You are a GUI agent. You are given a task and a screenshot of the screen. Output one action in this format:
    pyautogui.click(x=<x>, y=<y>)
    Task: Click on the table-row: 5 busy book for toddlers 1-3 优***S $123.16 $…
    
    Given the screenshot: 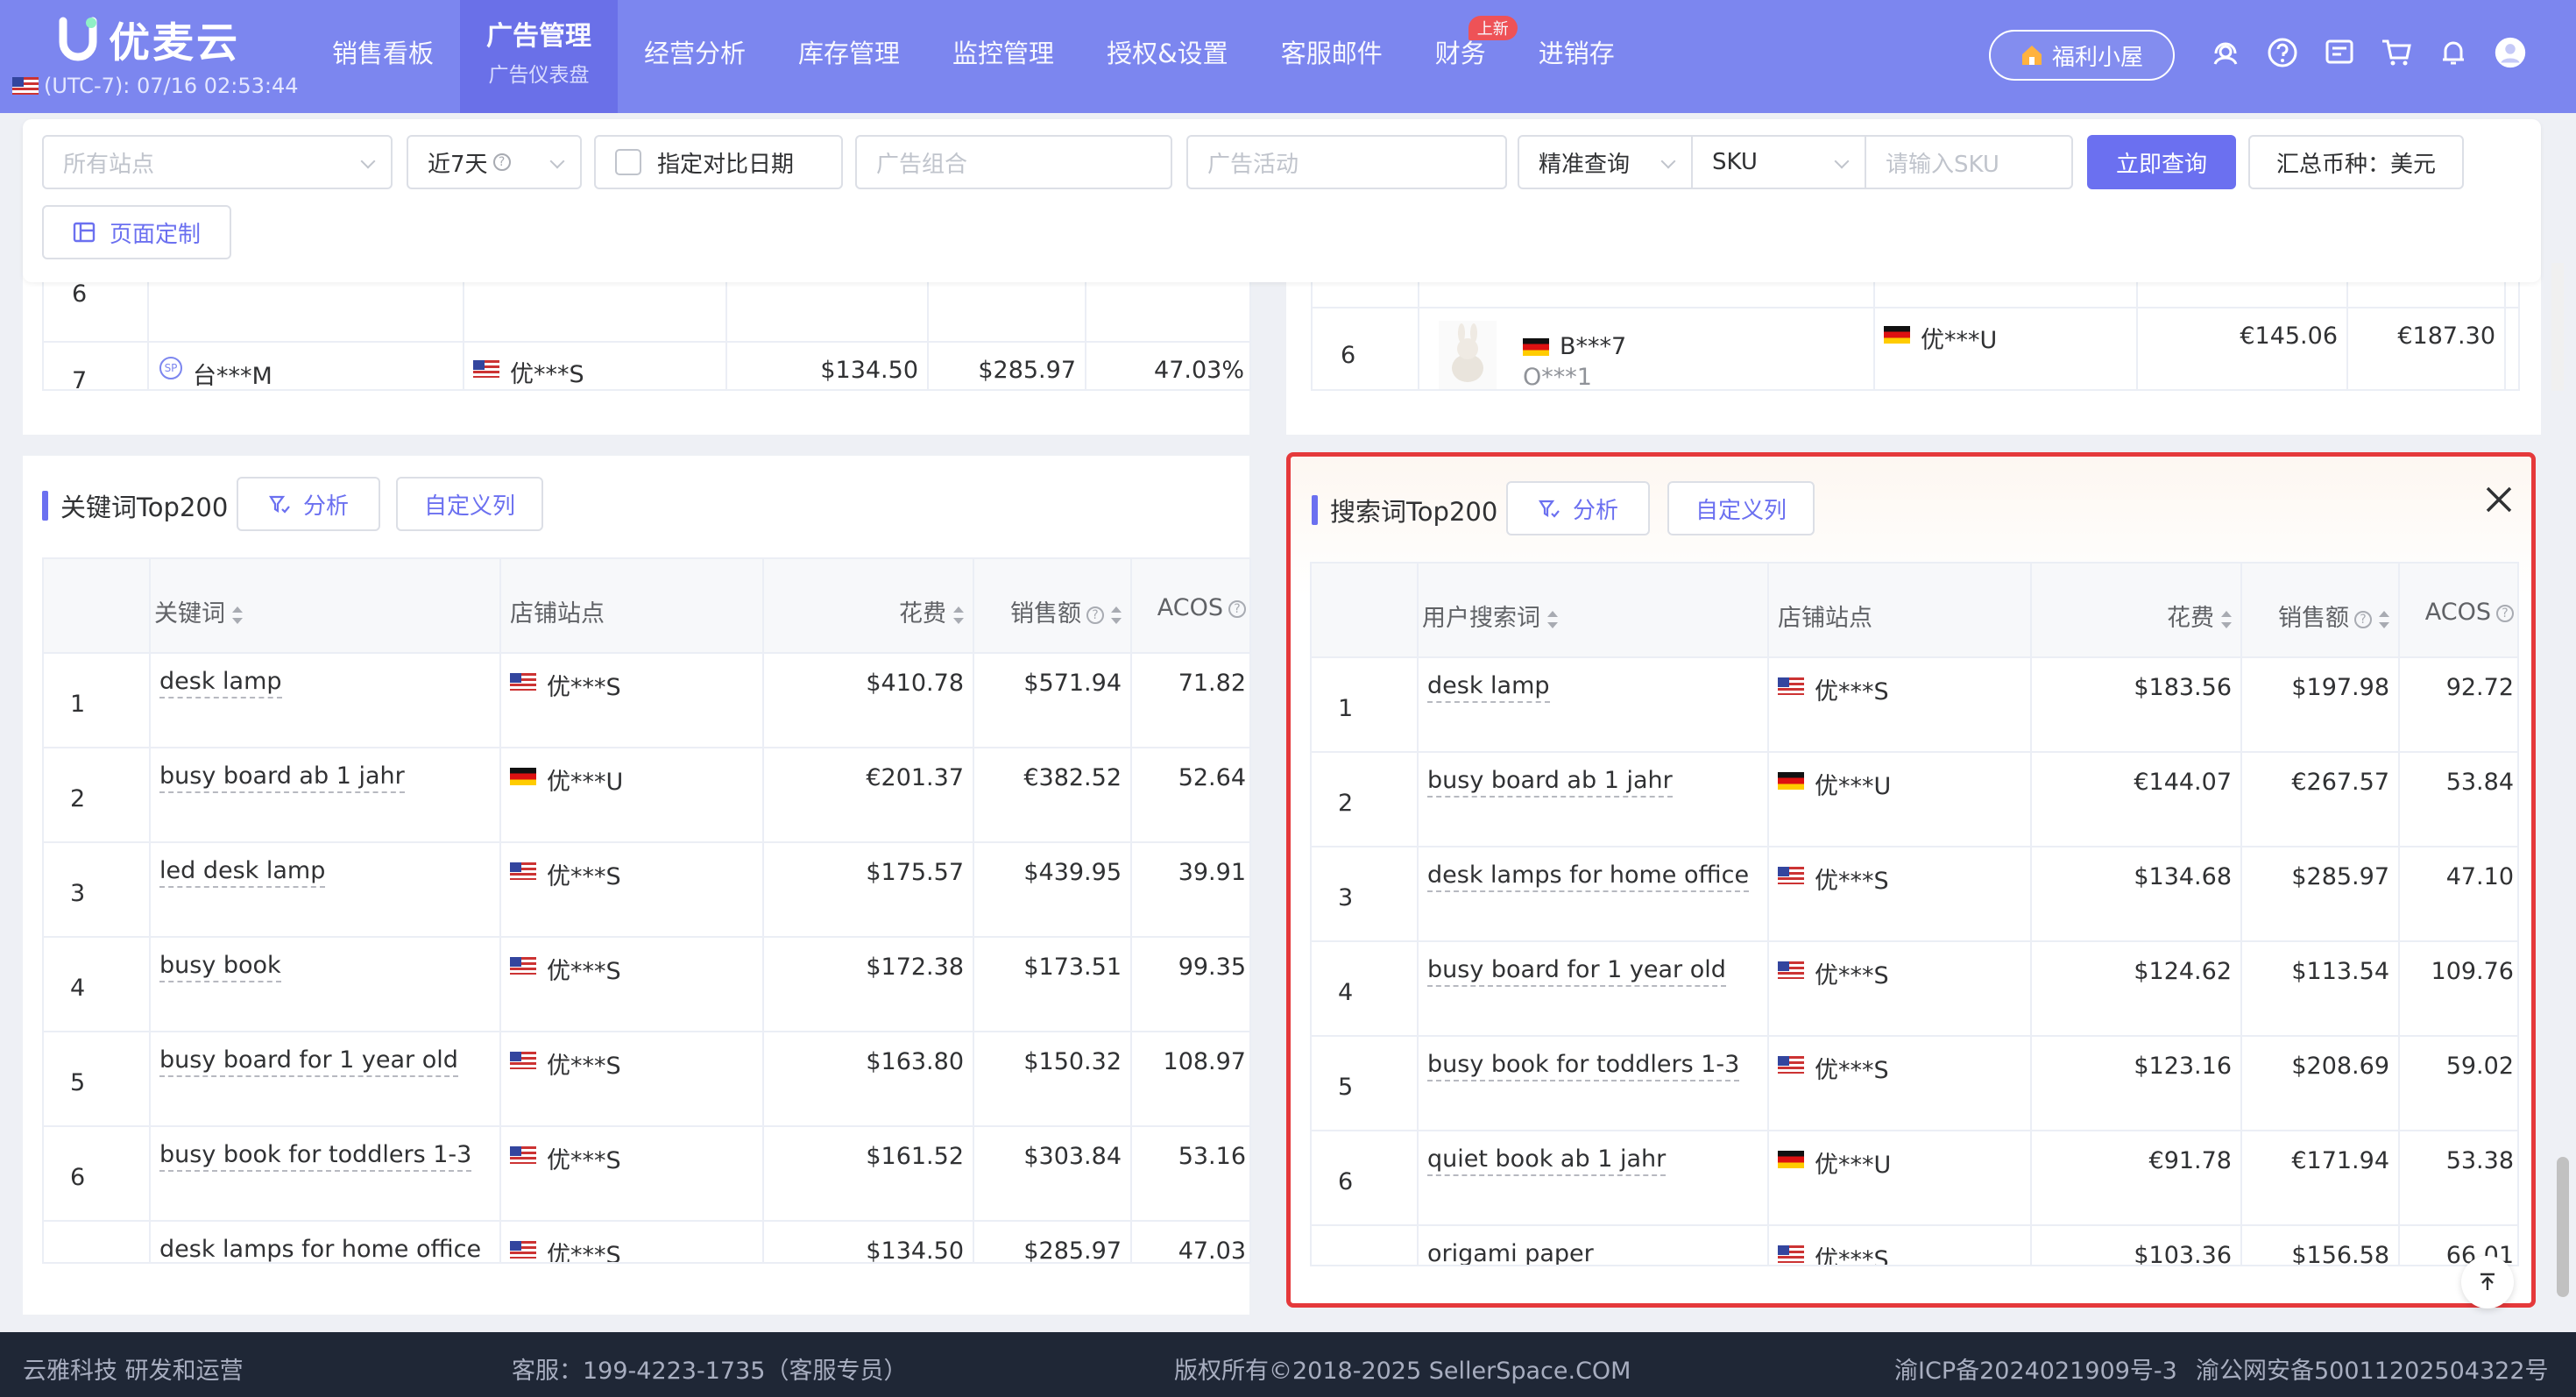 What is the action you would take?
    pyautogui.click(x=1914, y=1084)
    